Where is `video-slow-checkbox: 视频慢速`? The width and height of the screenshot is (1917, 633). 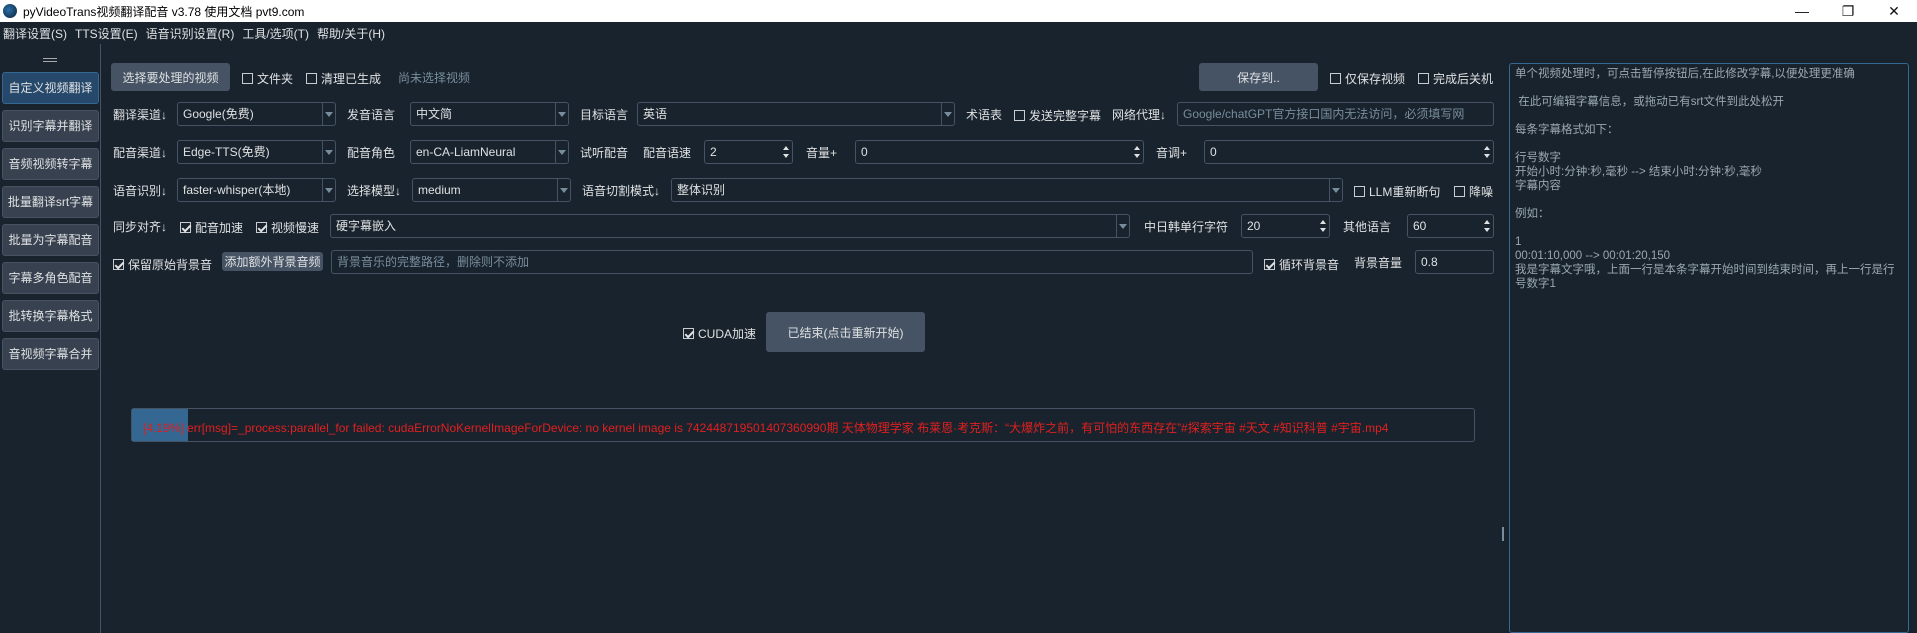 video-slow-checkbox: 视频慢速 is located at coordinates (287, 227).